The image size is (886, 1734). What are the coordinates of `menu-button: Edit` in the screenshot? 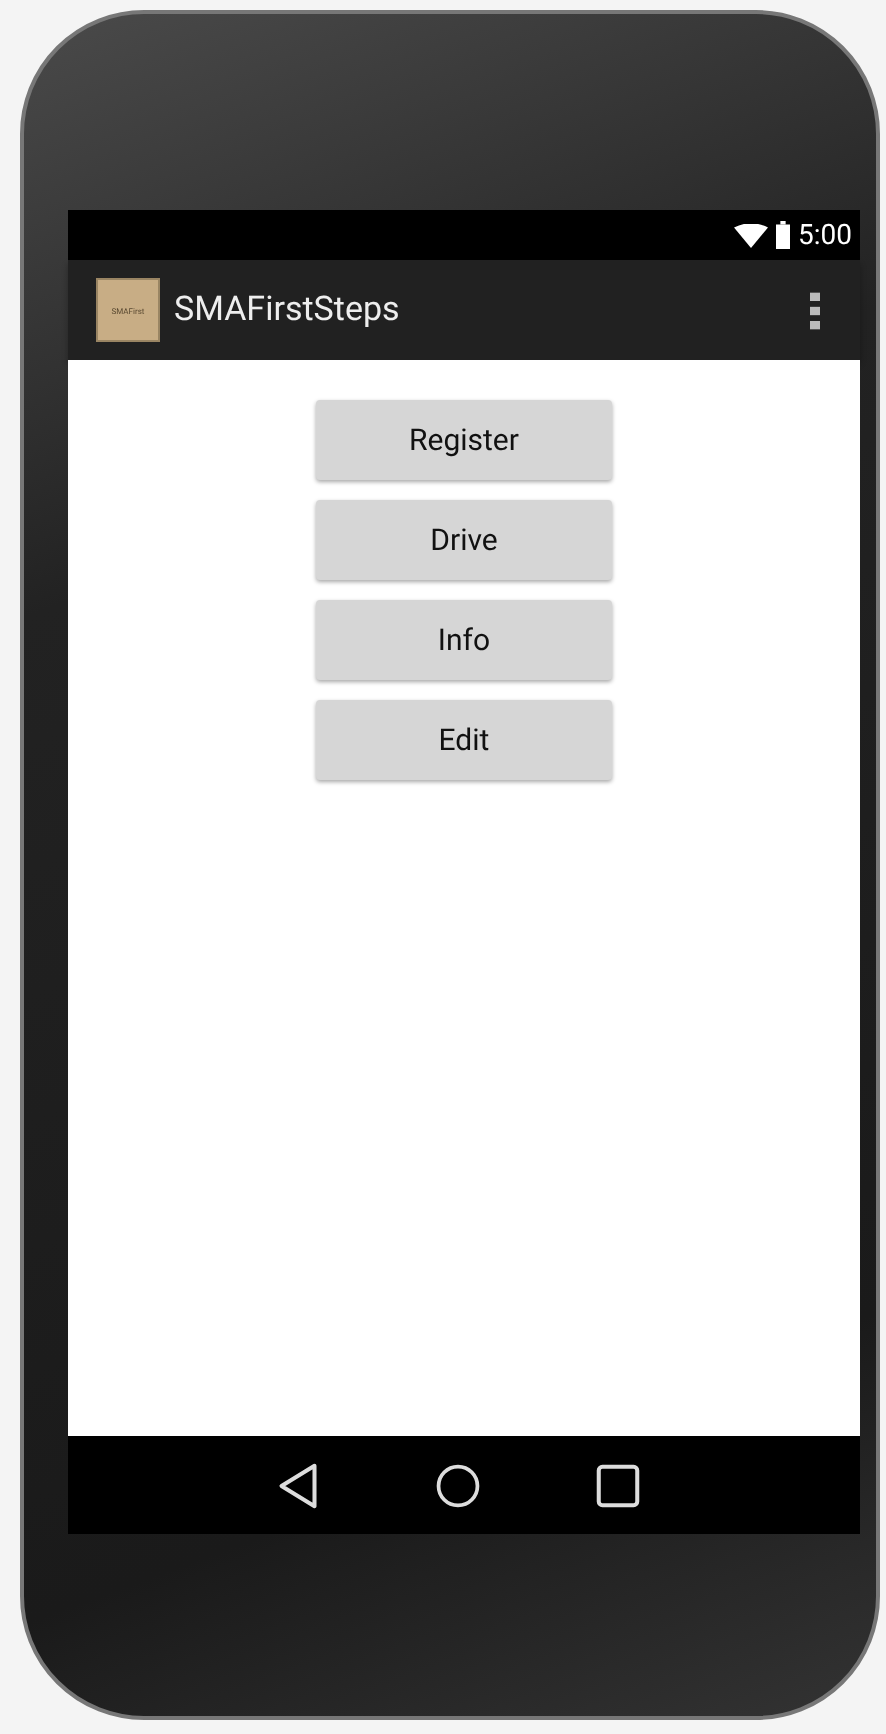 It's located at (464, 740).